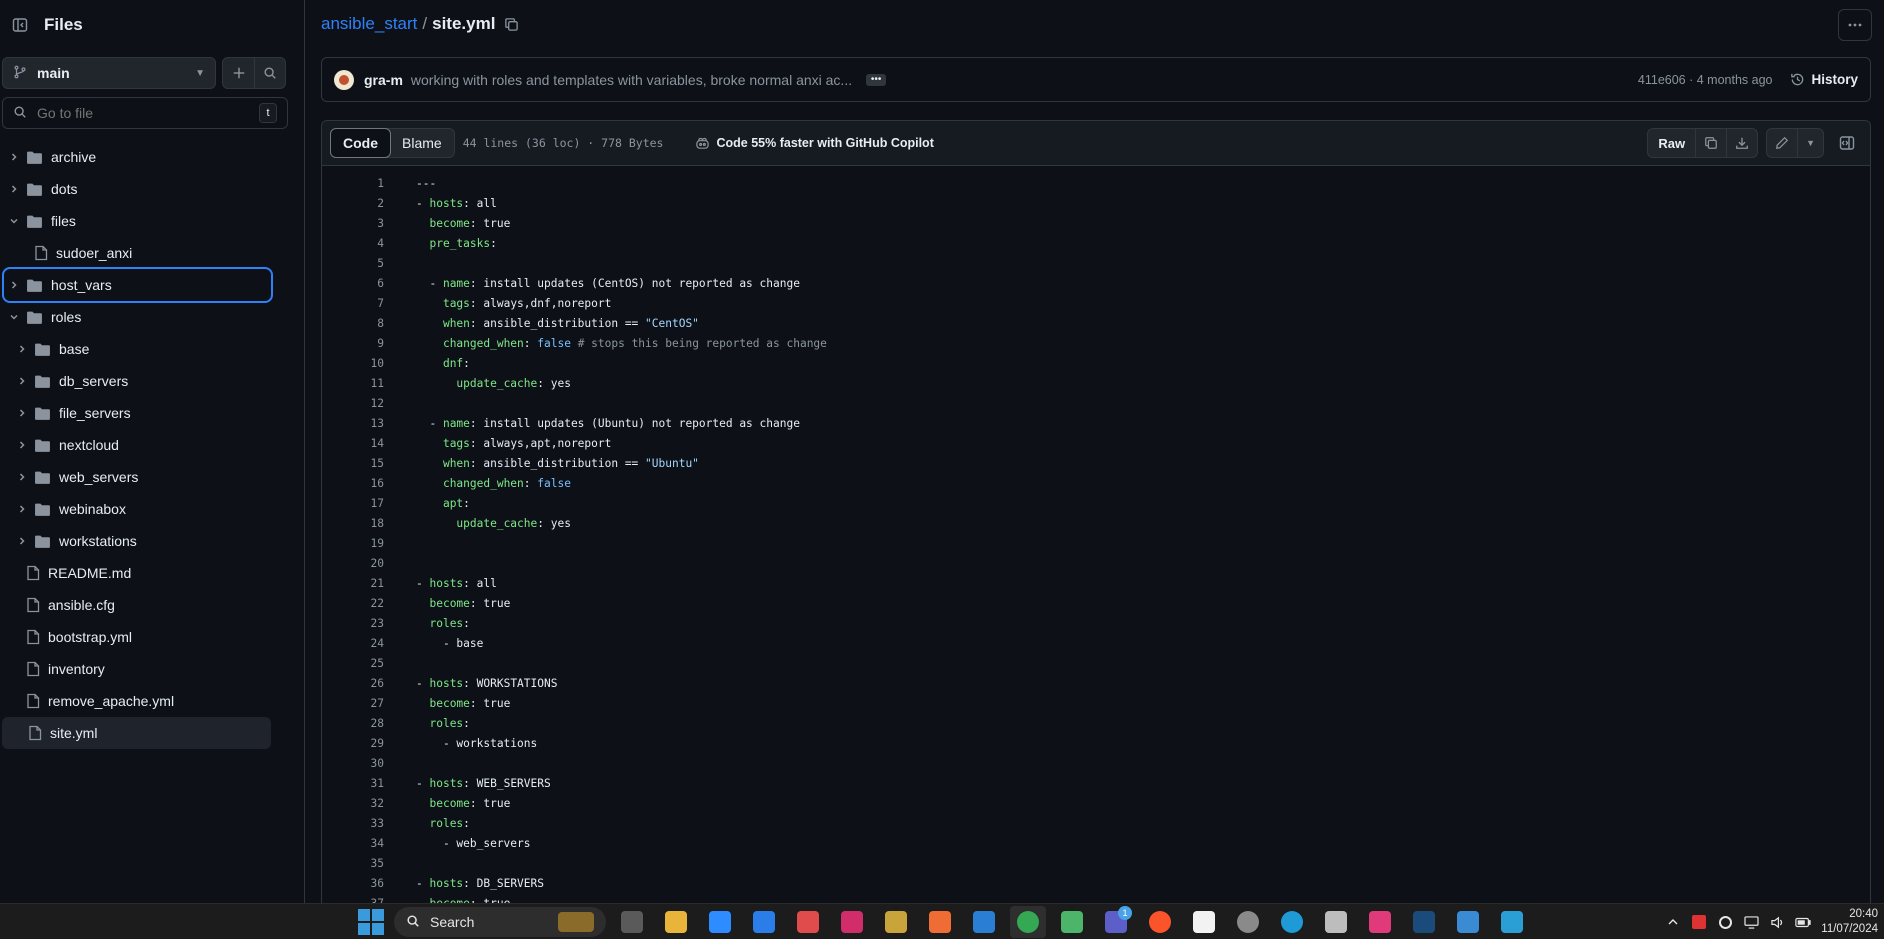  Describe the element at coordinates (353, 763) in the screenshot. I see `line-number: 30` at that location.